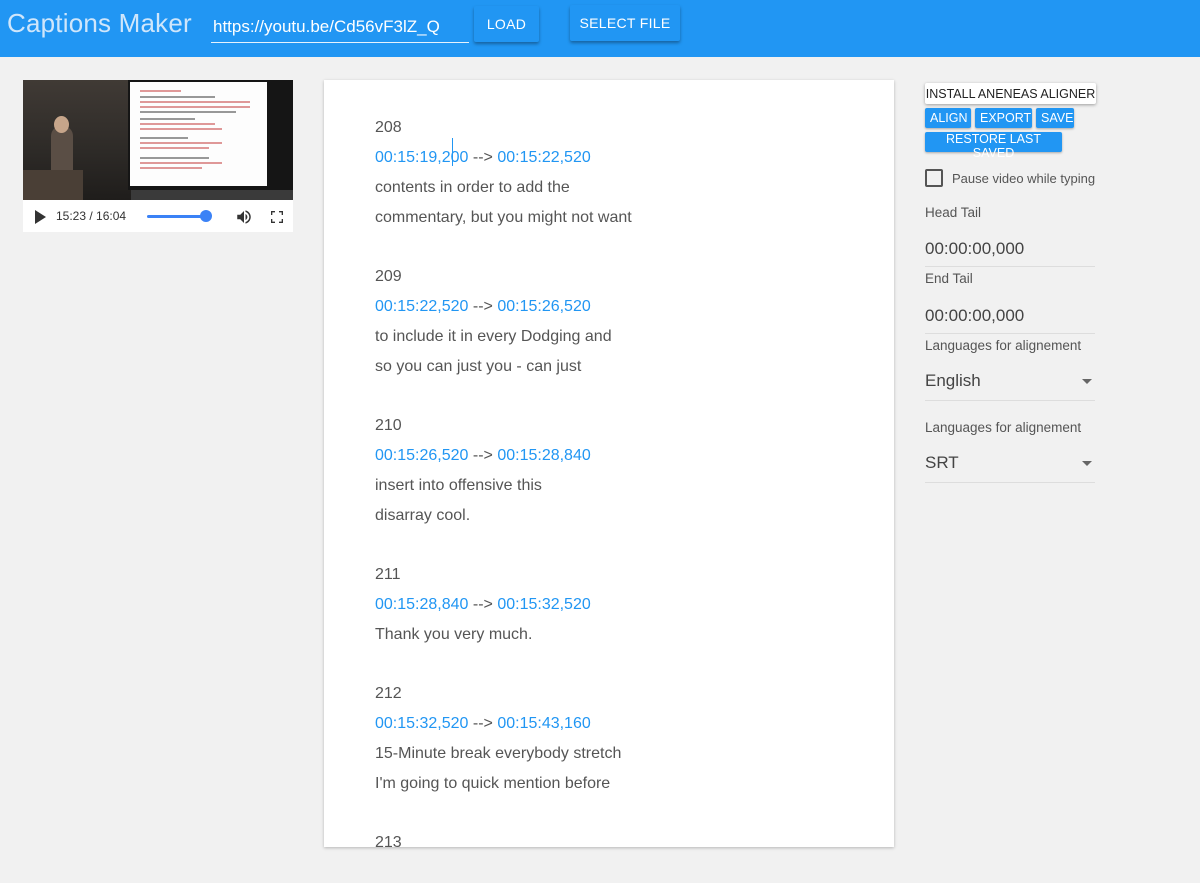  Describe the element at coordinates (483, 426) in the screenshot. I see `cue-number: 210` at that location.